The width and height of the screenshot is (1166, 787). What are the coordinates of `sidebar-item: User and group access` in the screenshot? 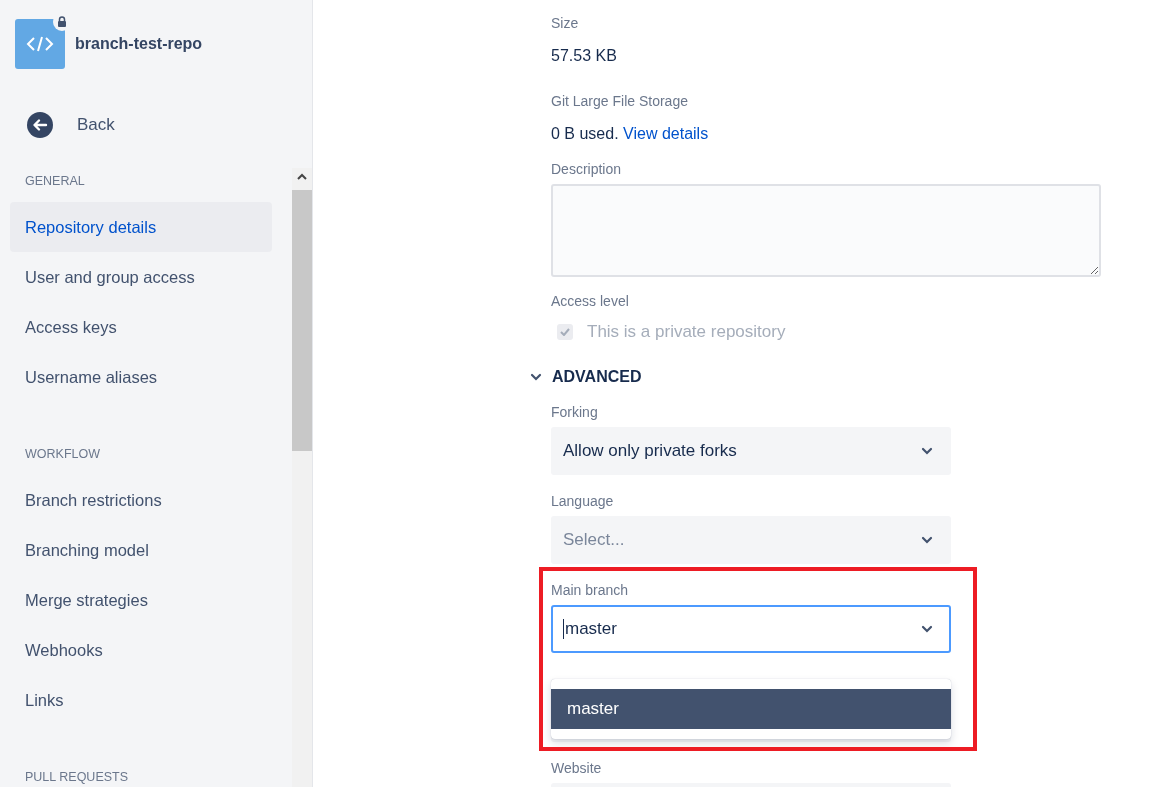 It's located at (141, 277).